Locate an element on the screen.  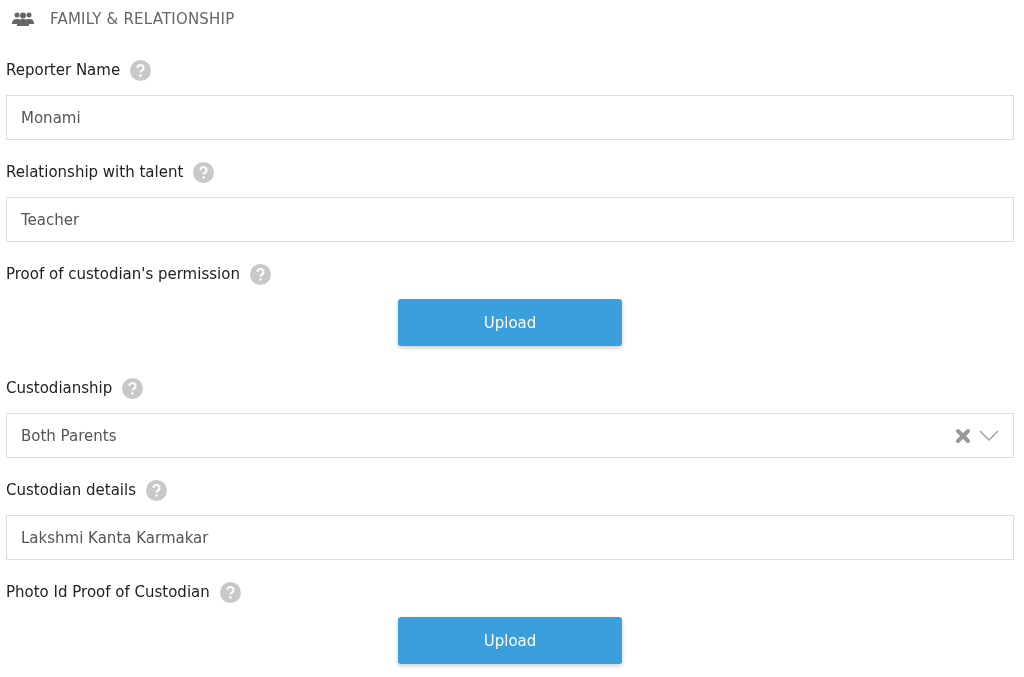
field-label: Relationship with talent is located at coordinates (95, 172).